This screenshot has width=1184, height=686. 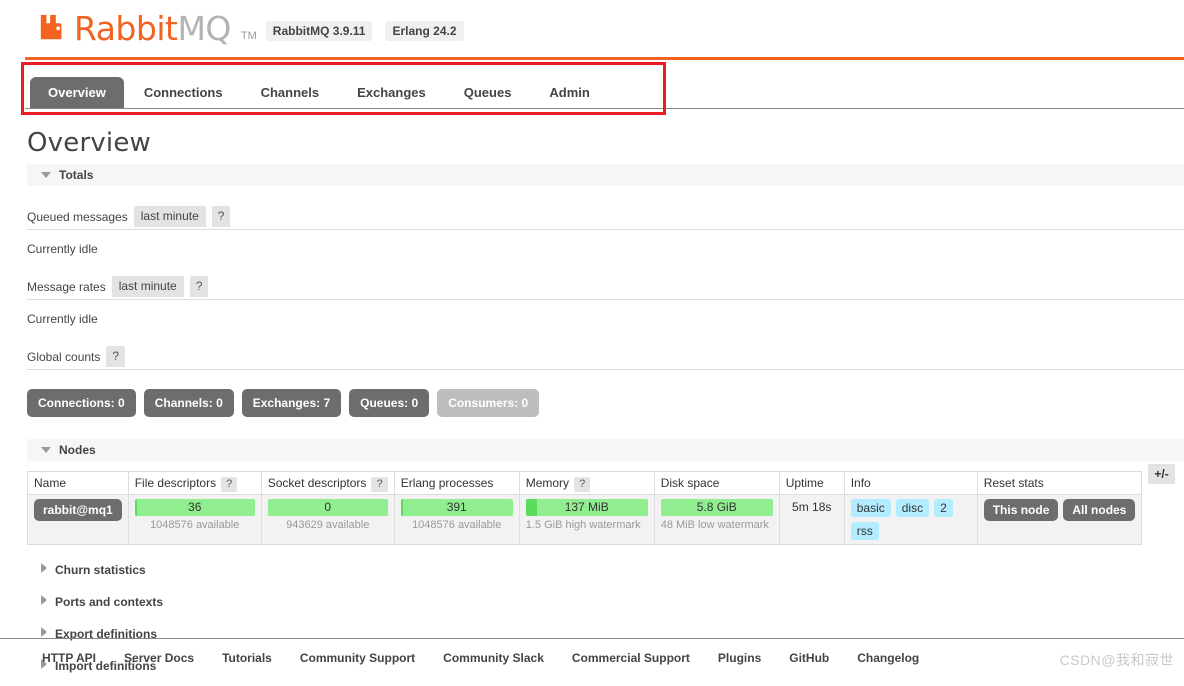 I want to click on section-header-churn-statistics-label: Churn statistics, so click(x=100, y=570).